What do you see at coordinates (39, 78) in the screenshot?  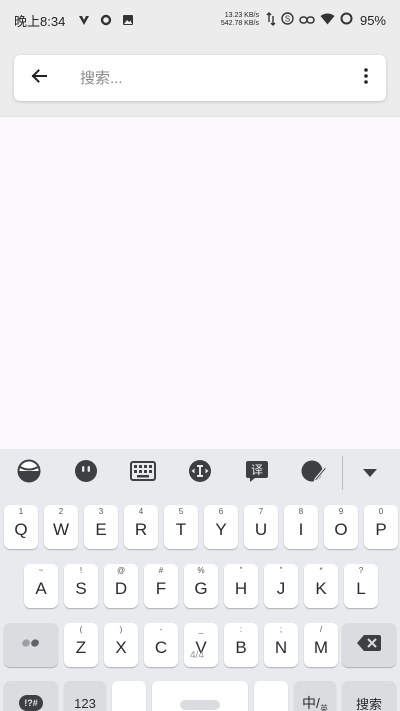 I see `back-button` at bounding box center [39, 78].